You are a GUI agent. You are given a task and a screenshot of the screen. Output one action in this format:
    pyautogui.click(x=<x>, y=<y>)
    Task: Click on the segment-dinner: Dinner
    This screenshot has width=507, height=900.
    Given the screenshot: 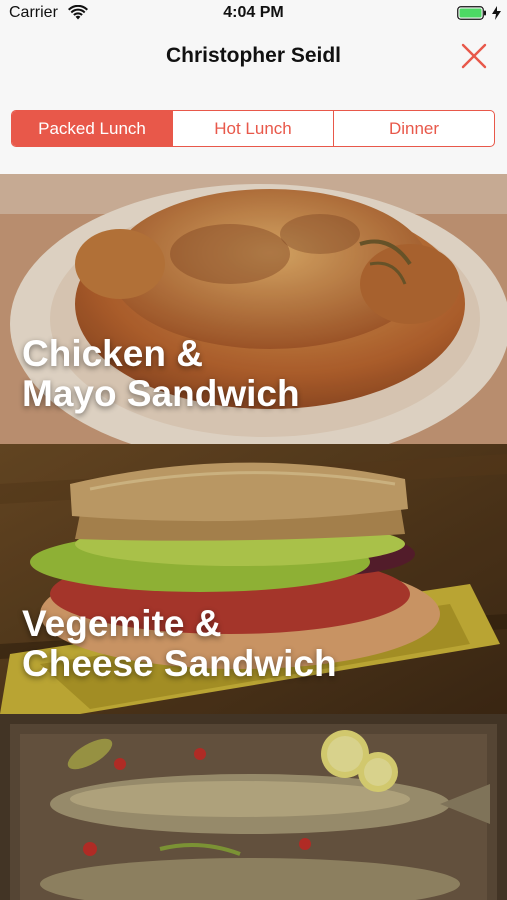 What is the action you would take?
    pyautogui.click(x=413, y=128)
    